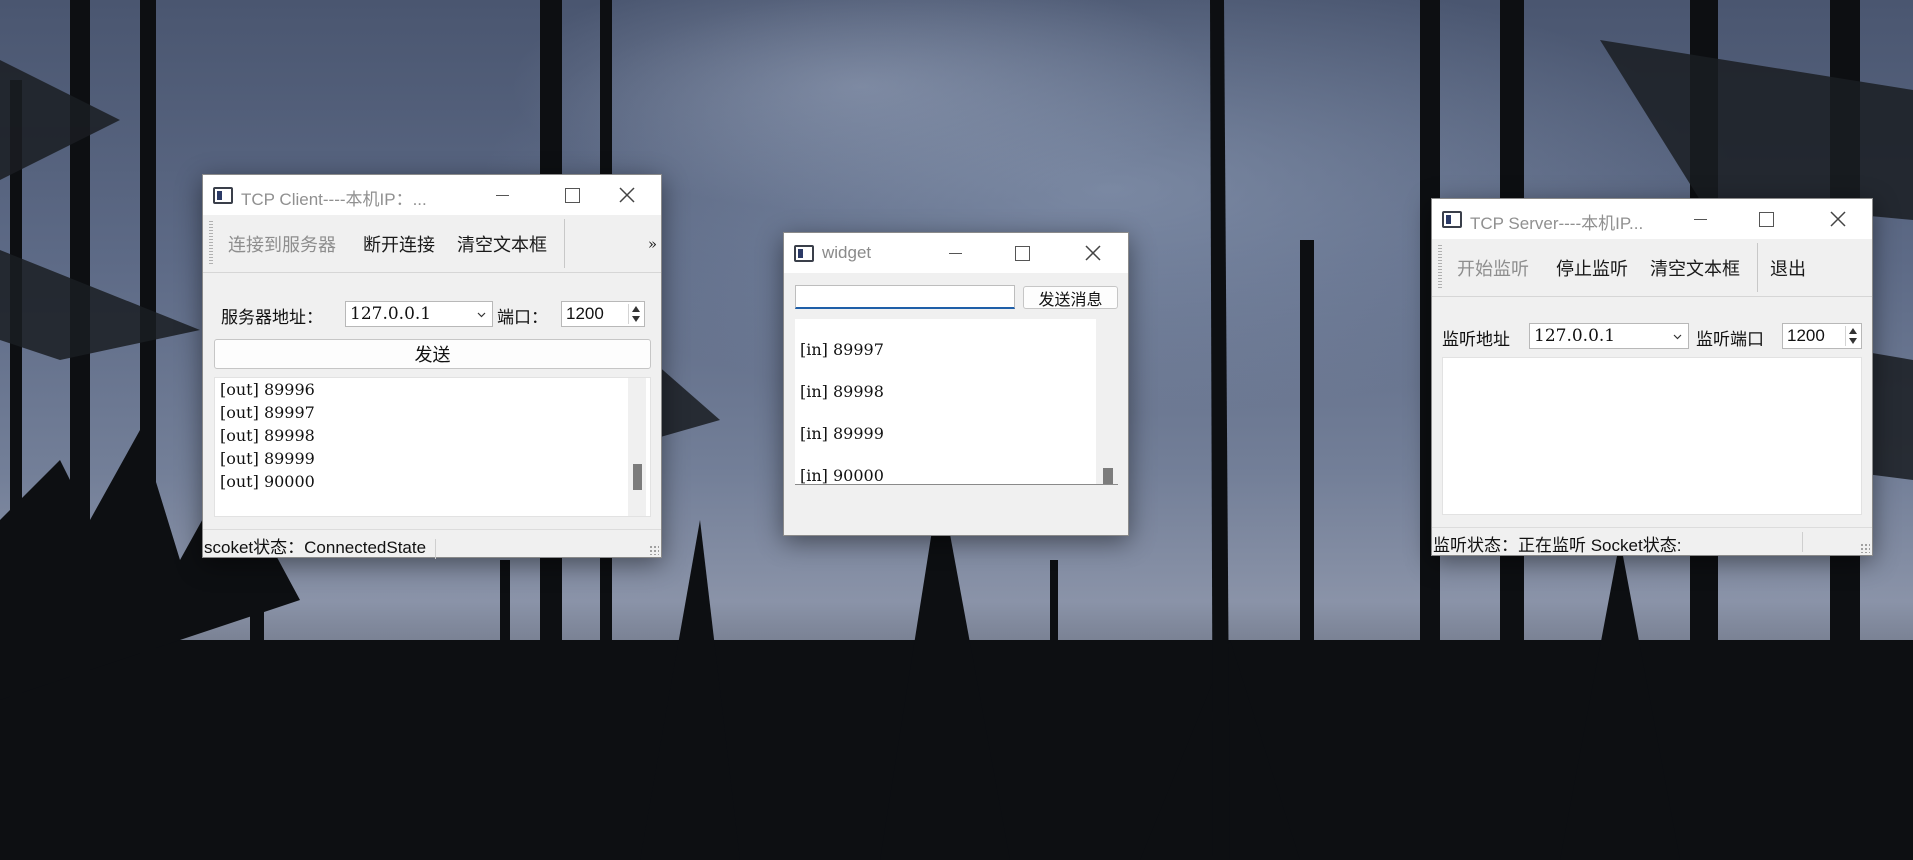  I want to click on send-button-label: 发送, so click(432, 355).